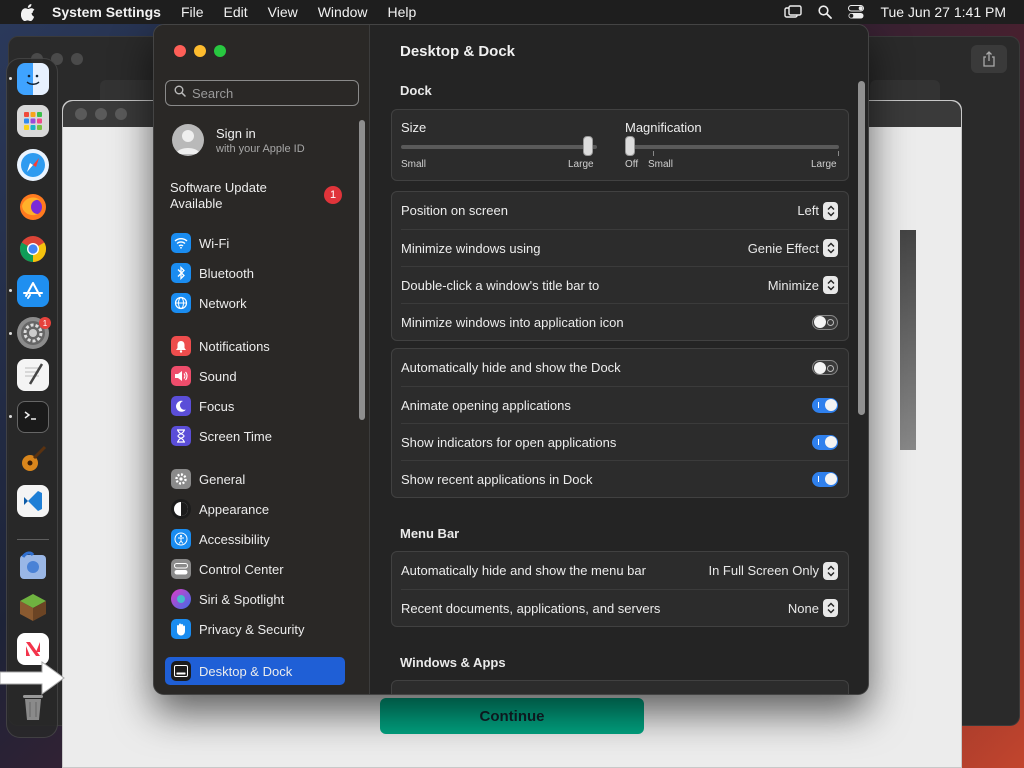 This screenshot has width=1024, height=768. What do you see at coordinates (106, 12) in the screenshot?
I see `menu-app-name: System Settings` at bounding box center [106, 12].